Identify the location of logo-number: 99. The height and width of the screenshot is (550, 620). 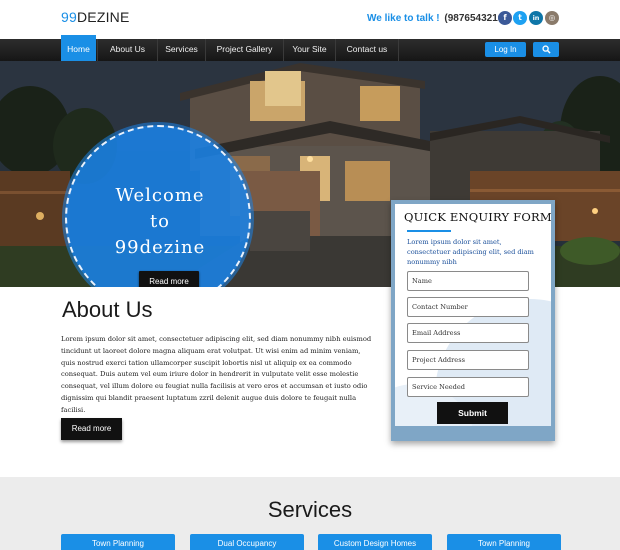
(69, 17).